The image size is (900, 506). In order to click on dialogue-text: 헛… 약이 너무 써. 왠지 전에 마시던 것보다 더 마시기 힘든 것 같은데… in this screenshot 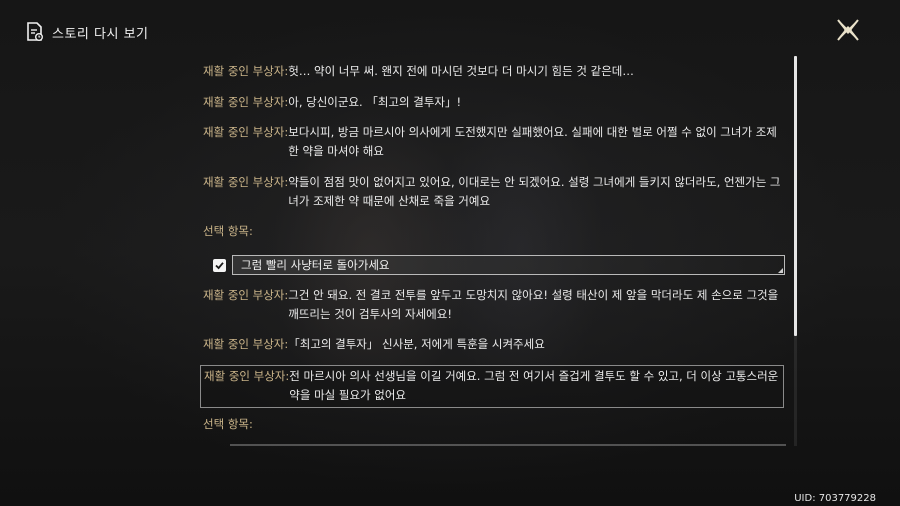, I will do `click(461, 71)`.